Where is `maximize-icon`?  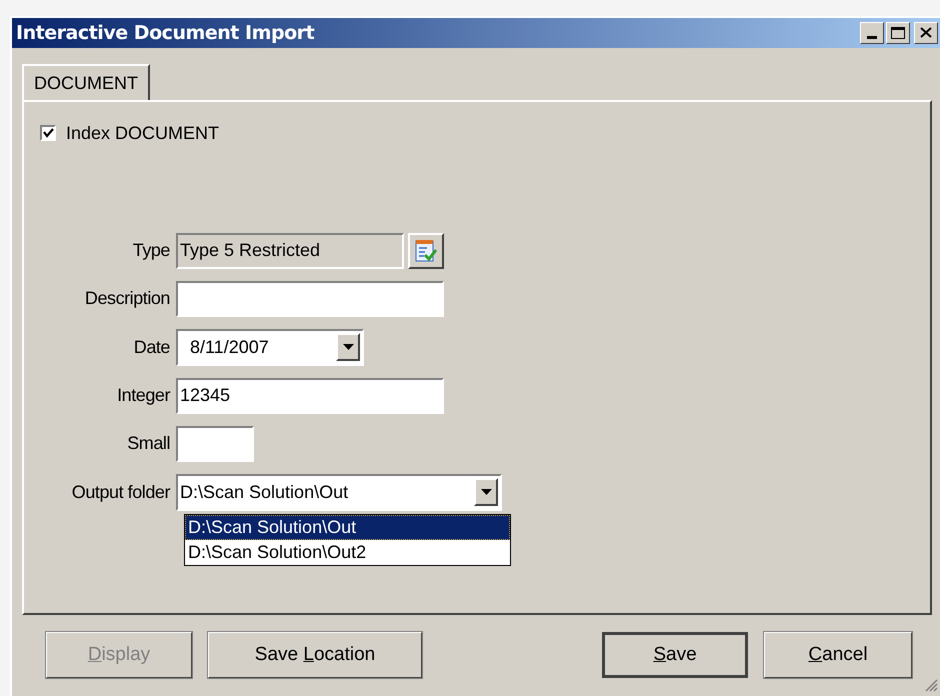 maximize-icon is located at coordinates (898, 32).